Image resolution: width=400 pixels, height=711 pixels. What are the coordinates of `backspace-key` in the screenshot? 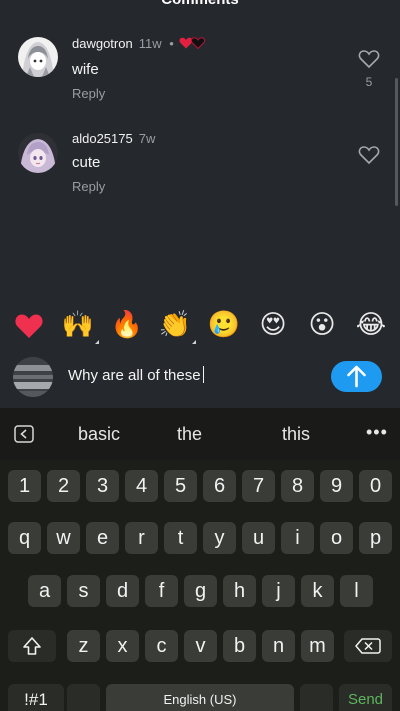 It's located at (368, 646).